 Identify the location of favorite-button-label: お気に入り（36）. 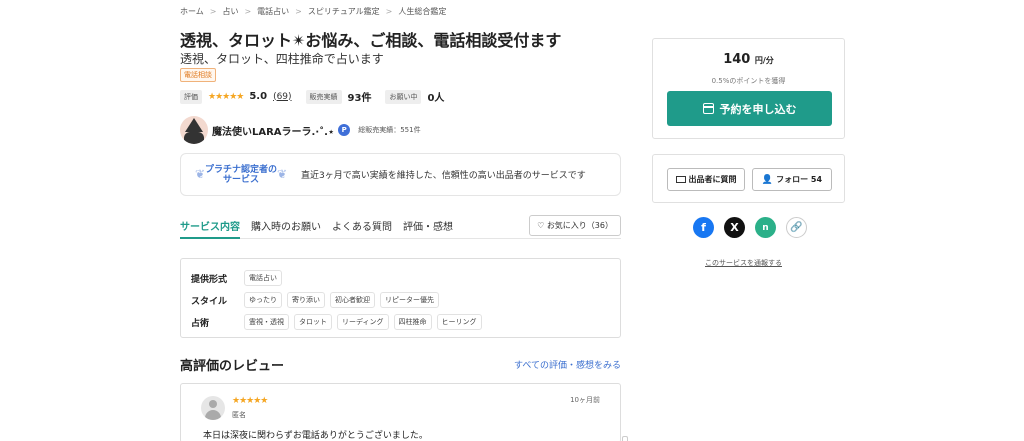
(579, 225).